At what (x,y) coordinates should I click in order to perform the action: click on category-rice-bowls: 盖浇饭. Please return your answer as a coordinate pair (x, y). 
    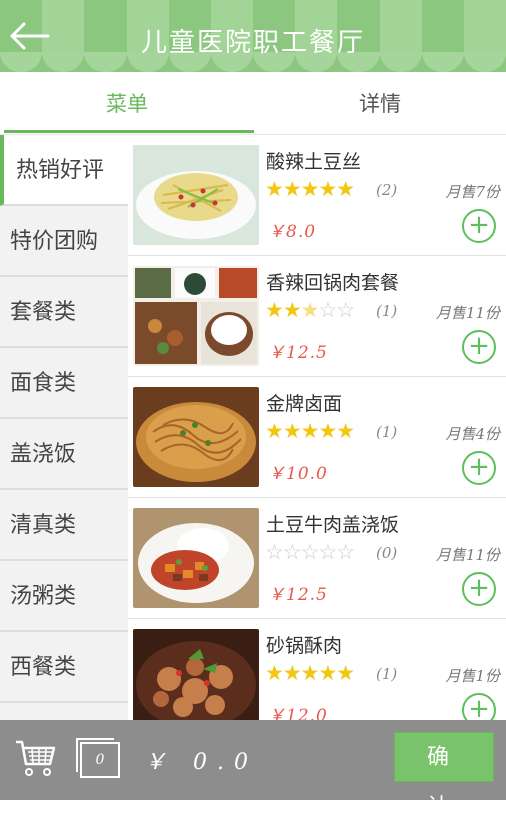
    Looking at the image, I should click on (64, 454).